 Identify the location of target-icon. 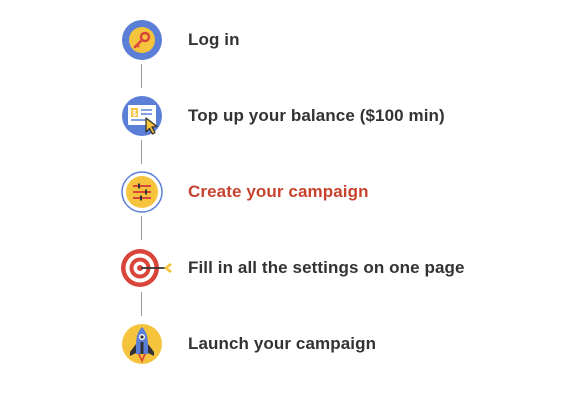
(146, 268).